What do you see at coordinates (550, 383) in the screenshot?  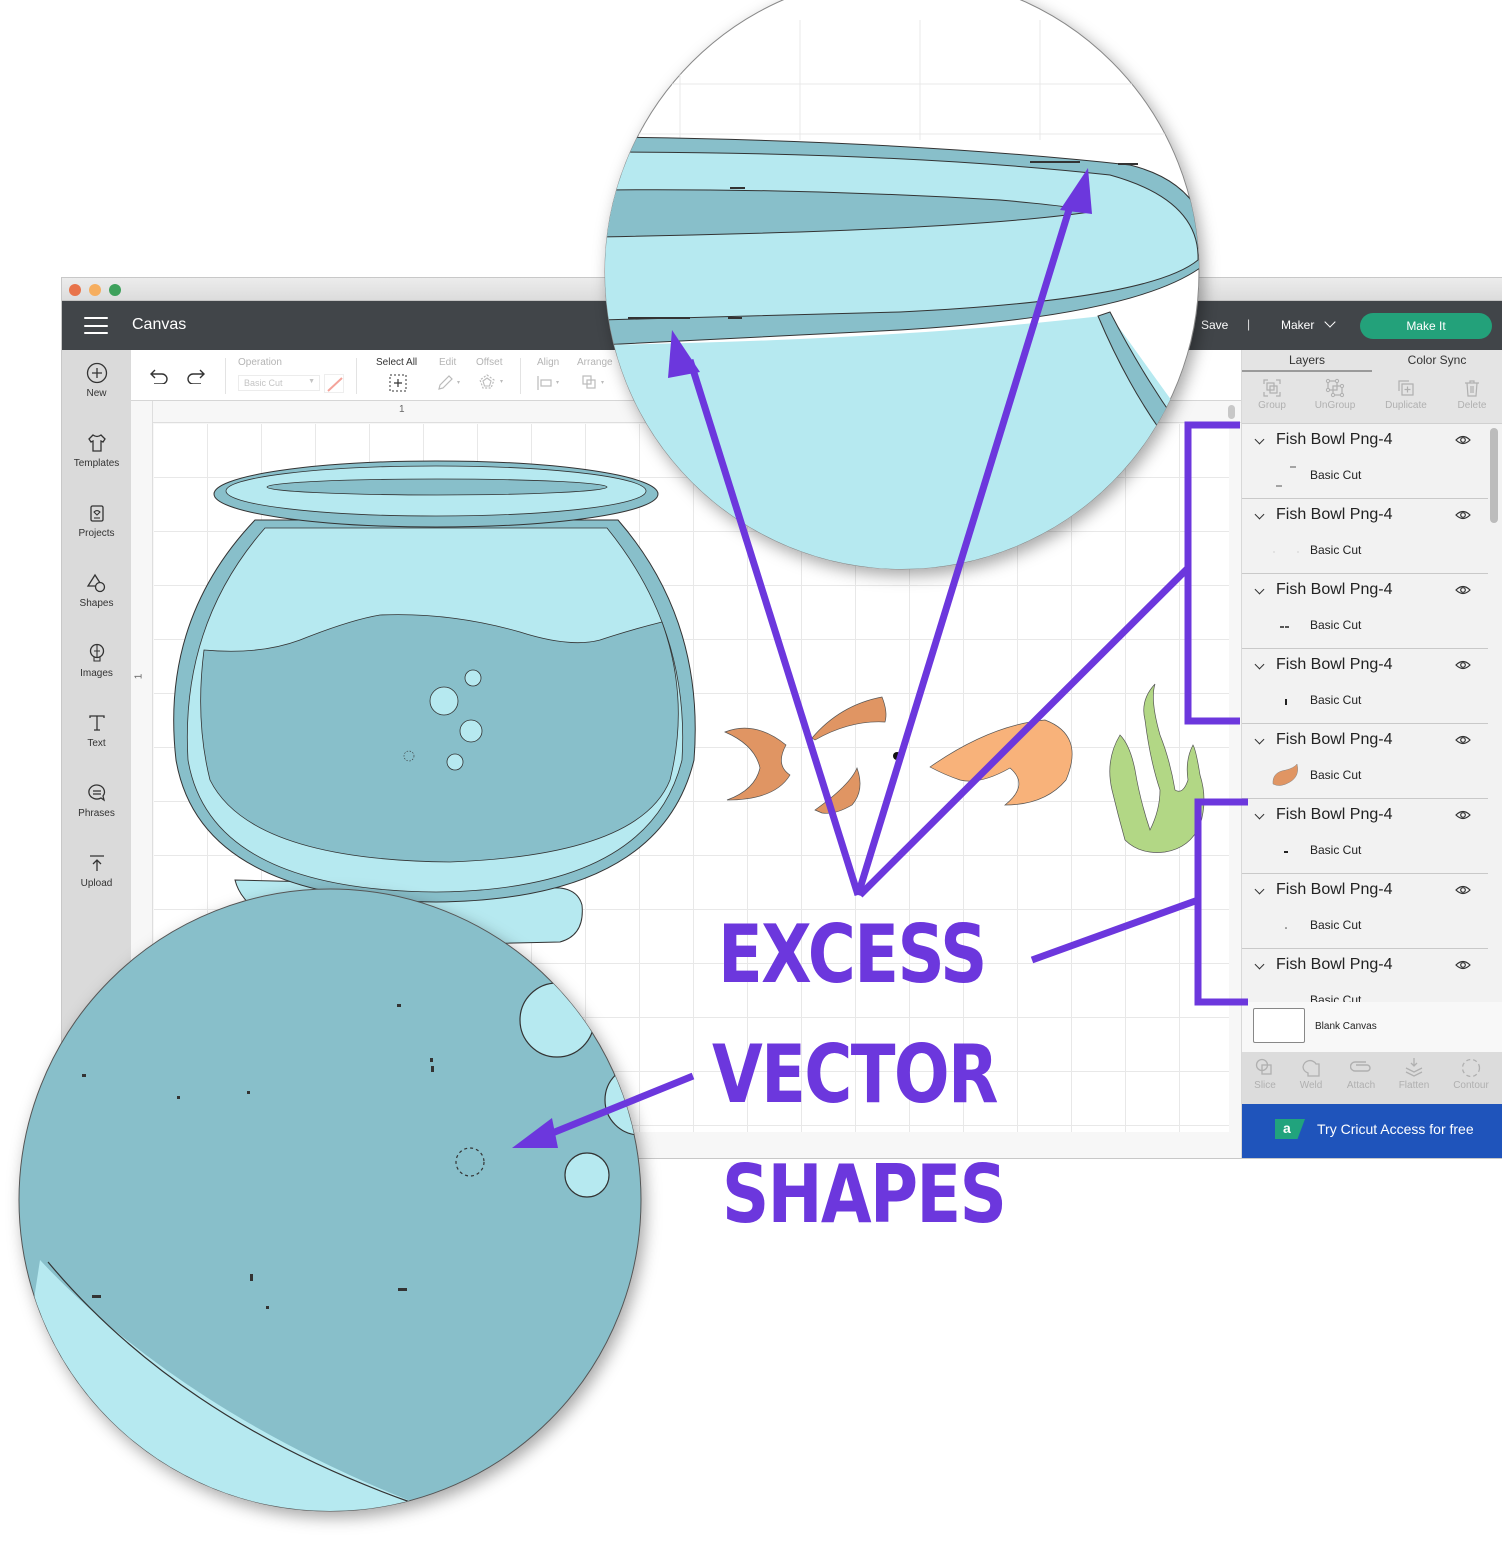 I see `align-icon` at bounding box center [550, 383].